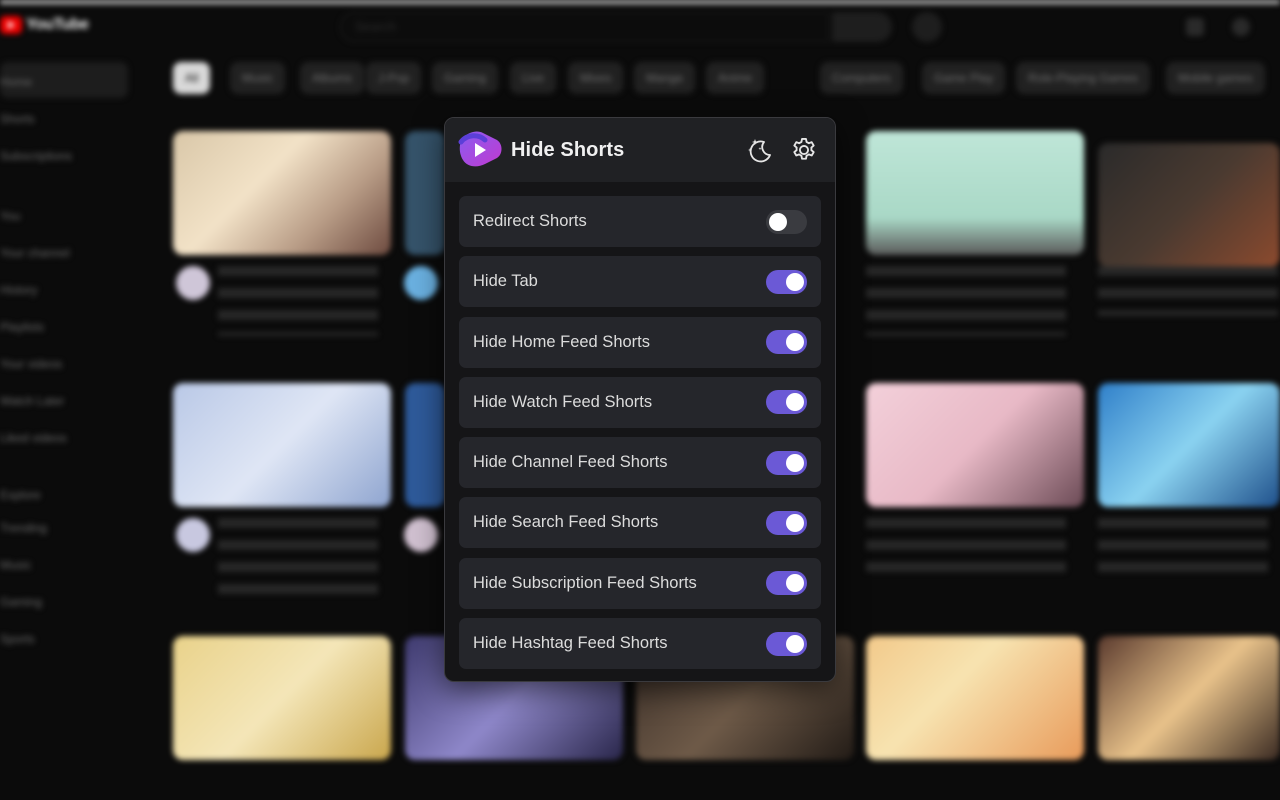  I want to click on setting-row-hide-subscription-feed-shorts: Hide Subscription Feed Shorts, so click(640, 583).